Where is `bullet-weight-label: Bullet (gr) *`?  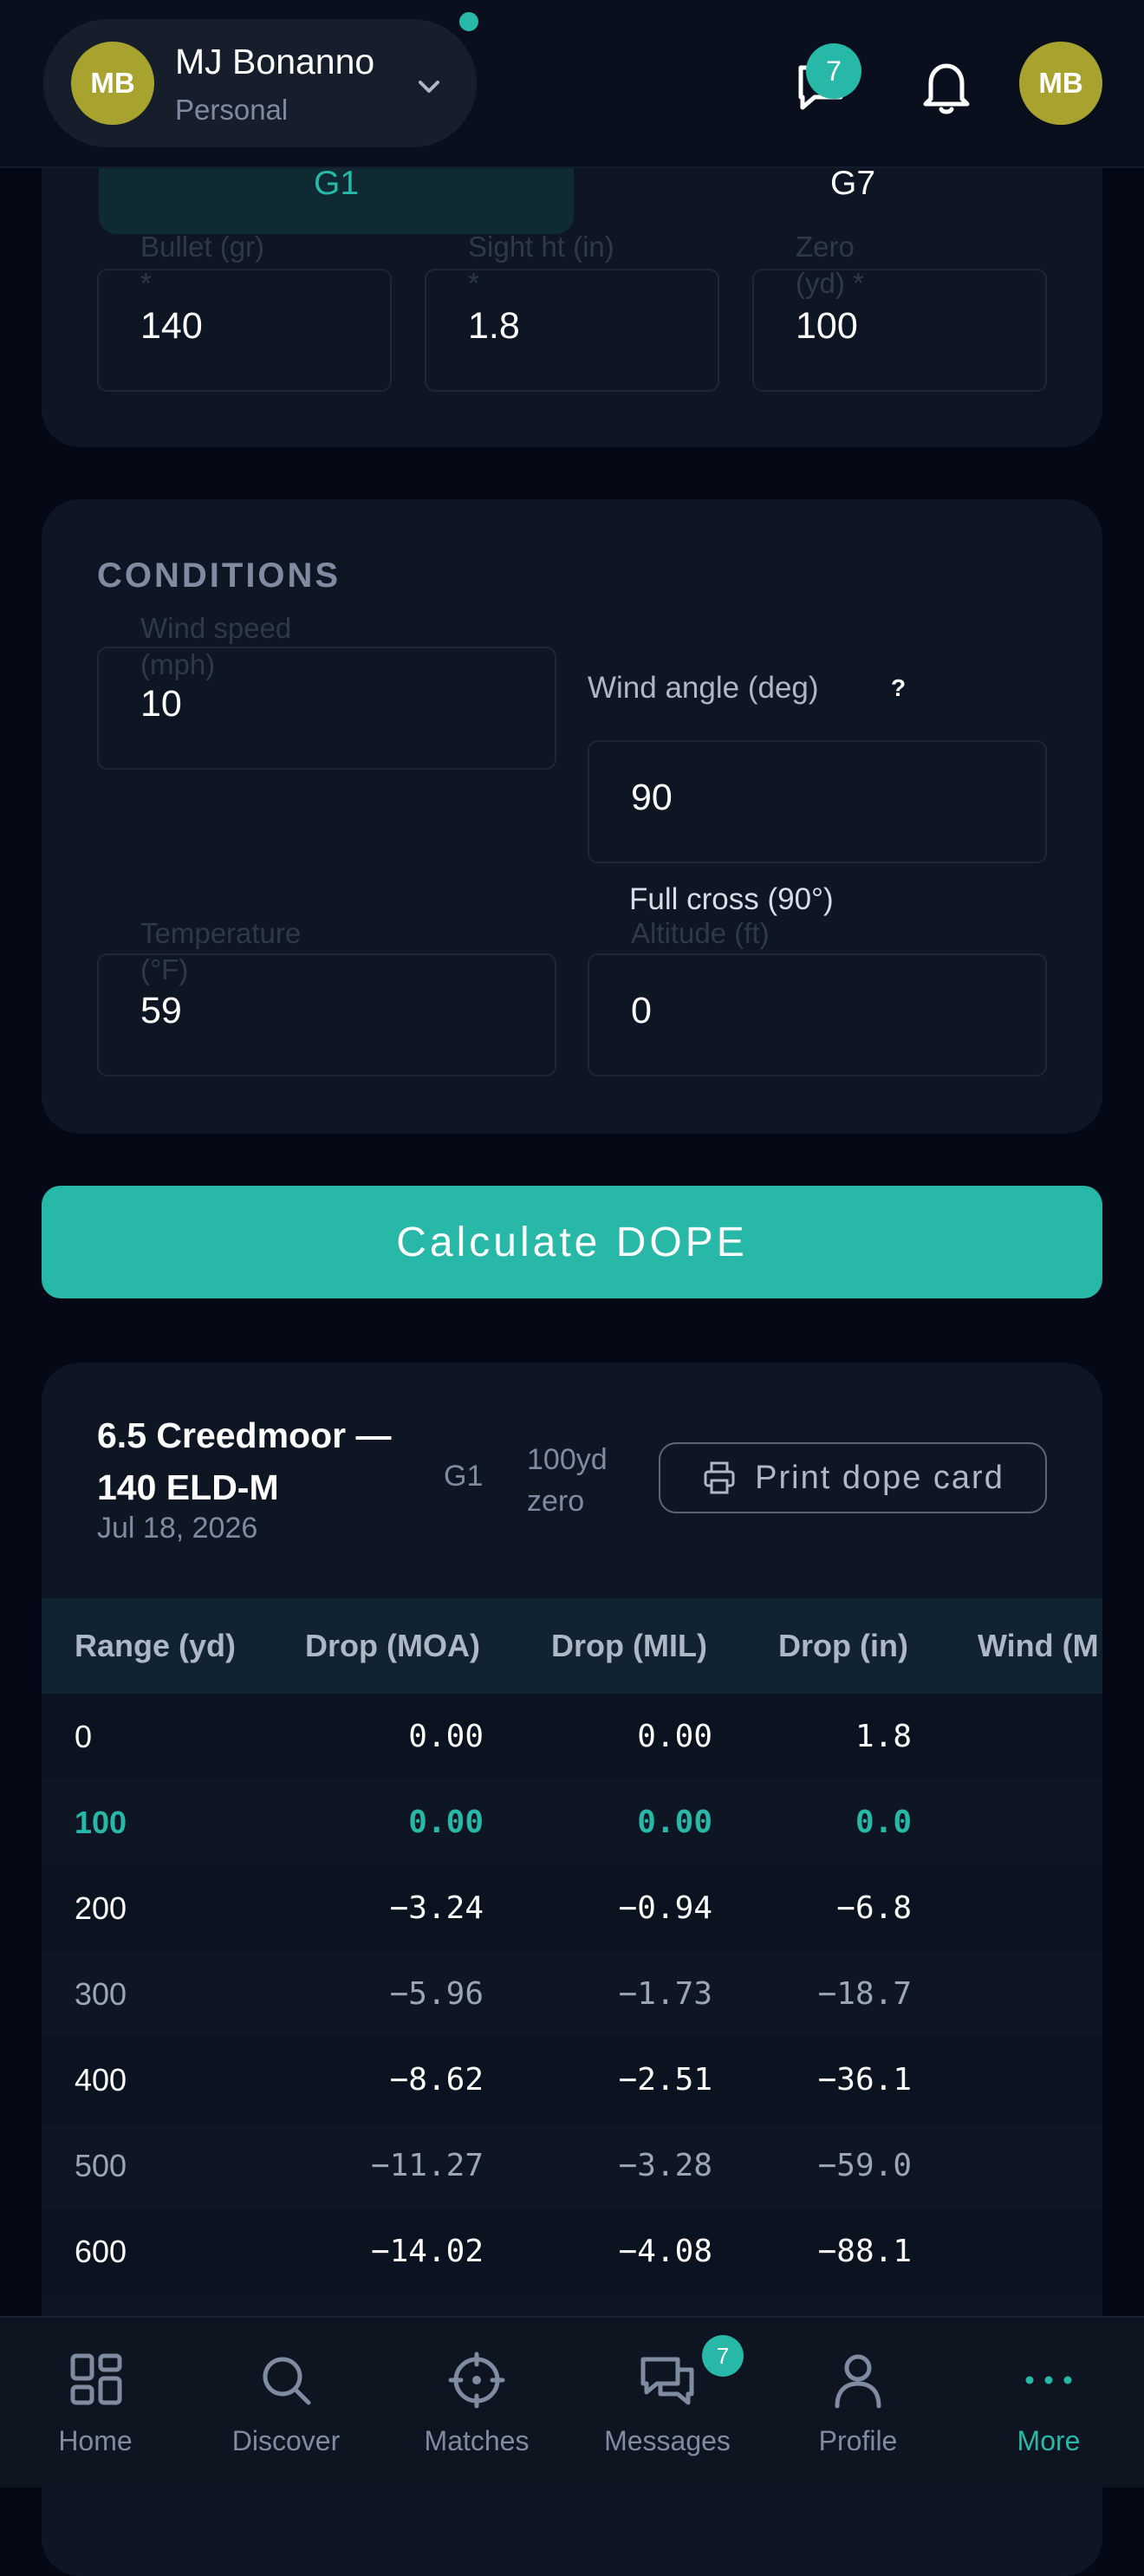 bullet-weight-label: Bullet (gr) * is located at coordinates (202, 265).